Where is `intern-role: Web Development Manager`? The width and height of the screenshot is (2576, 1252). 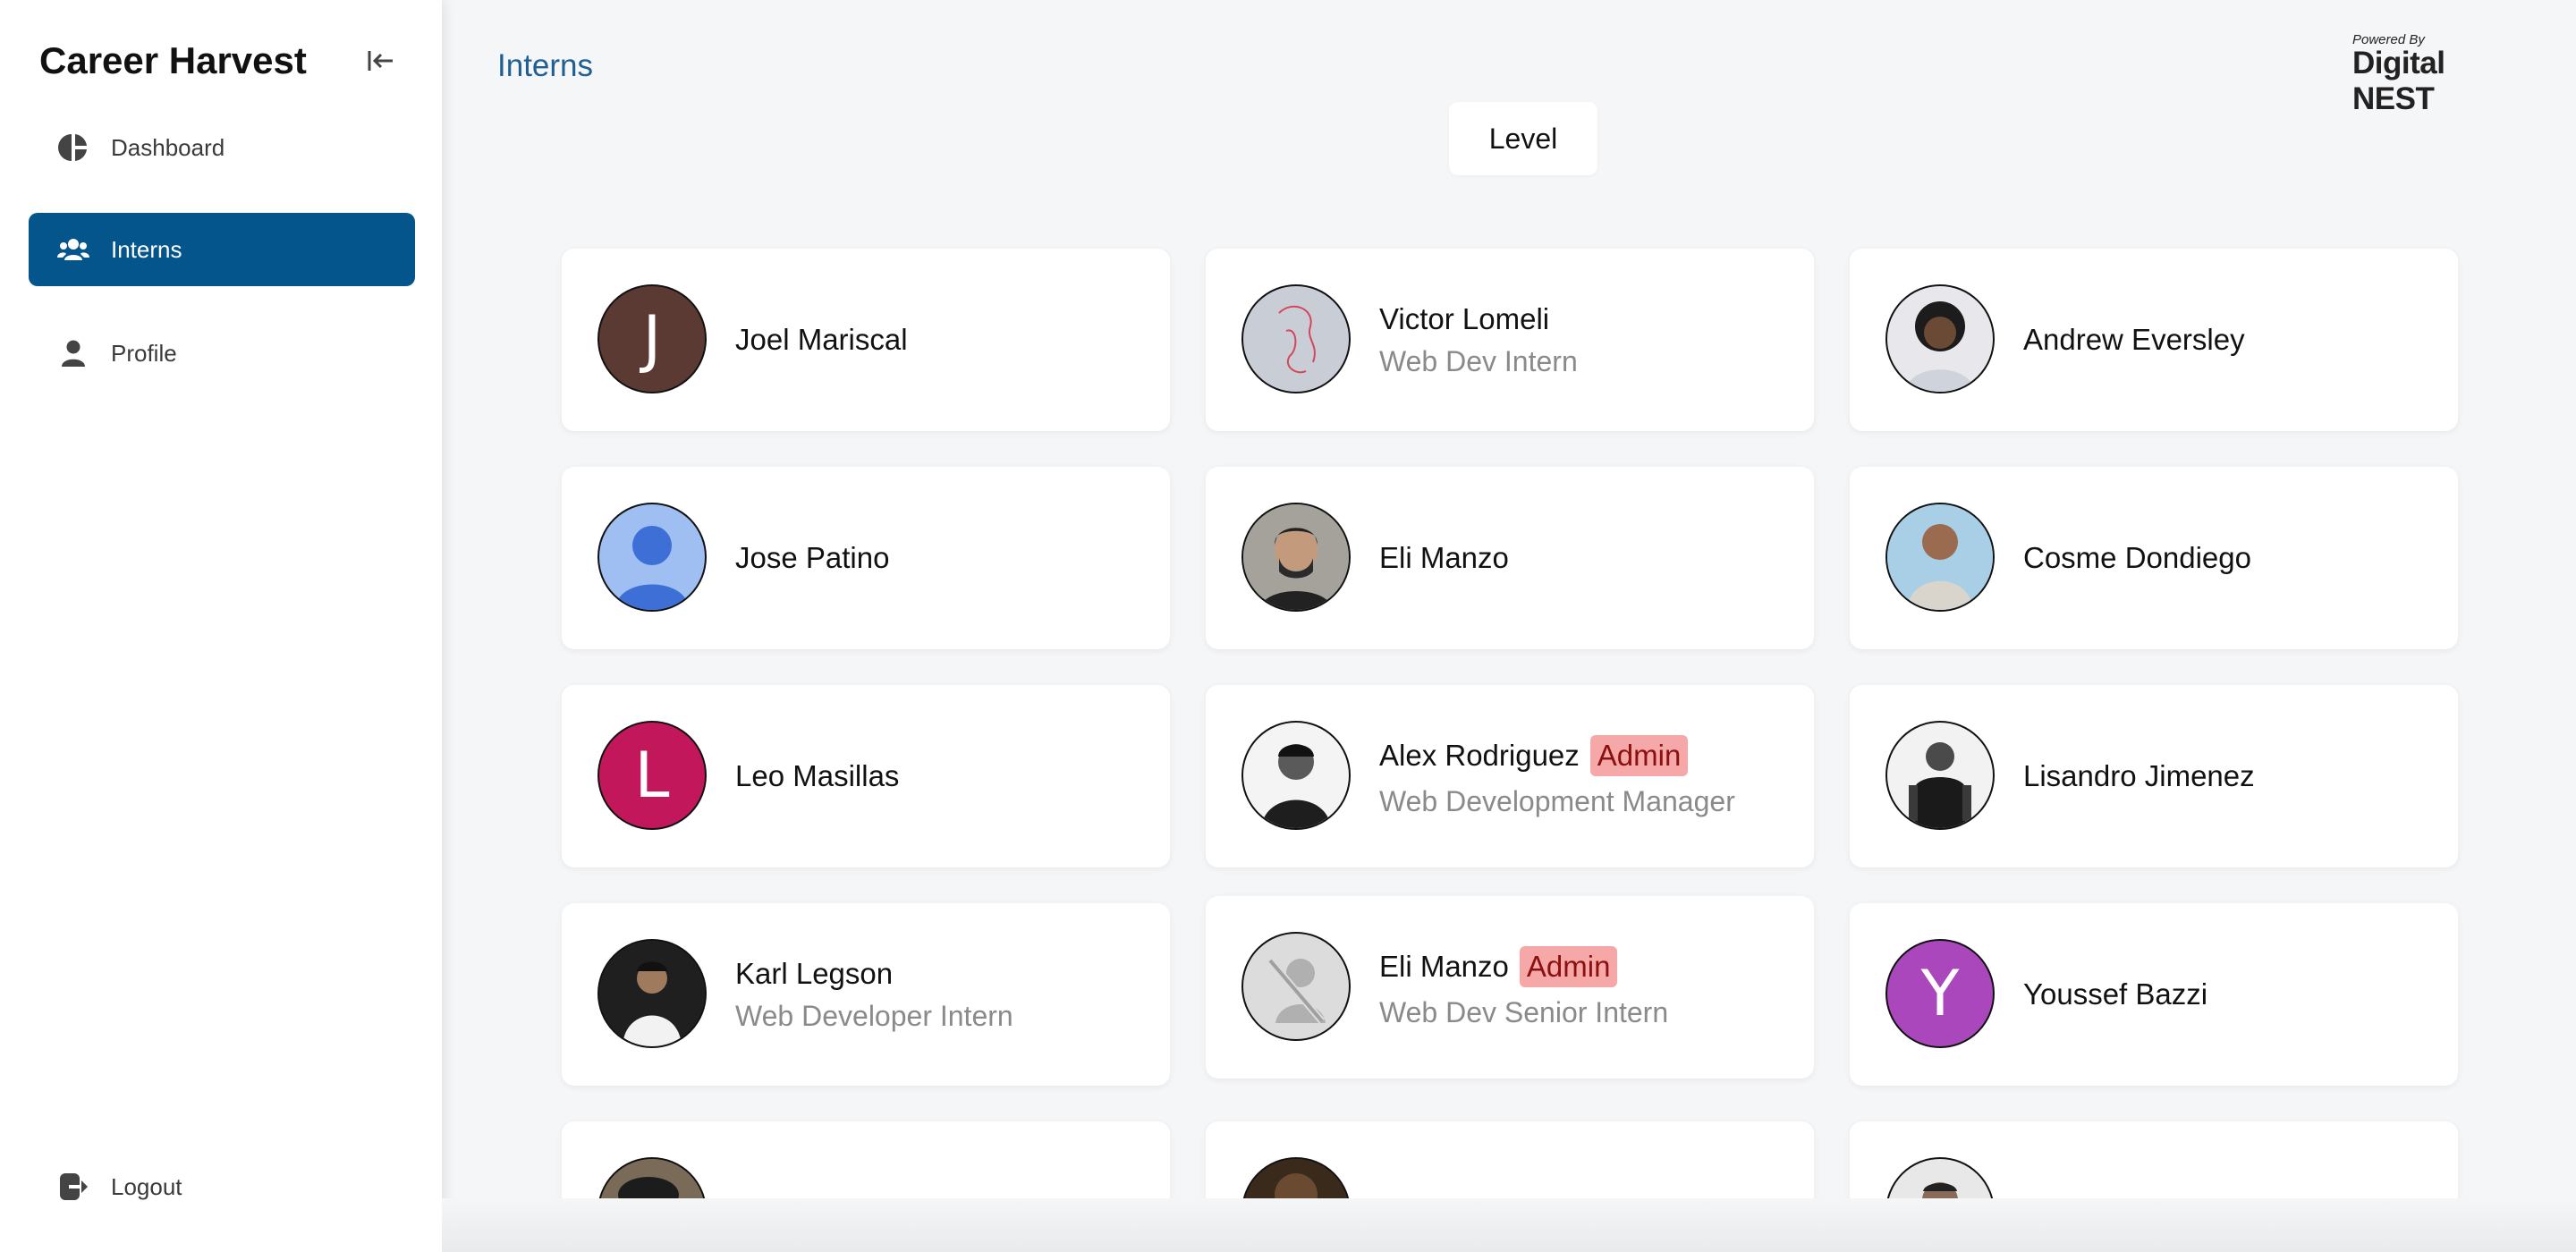 intern-role: Web Development Manager is located at coordinates (1557, 800).